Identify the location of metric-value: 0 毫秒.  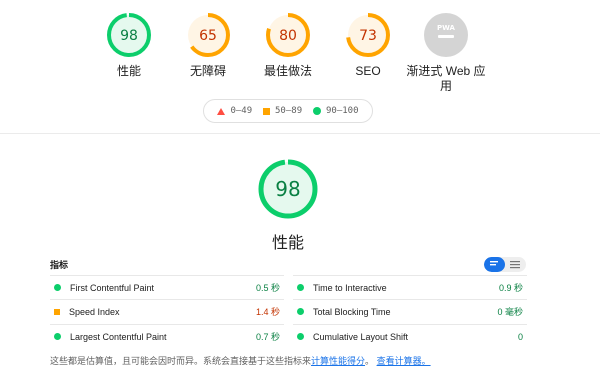
(510, 312).